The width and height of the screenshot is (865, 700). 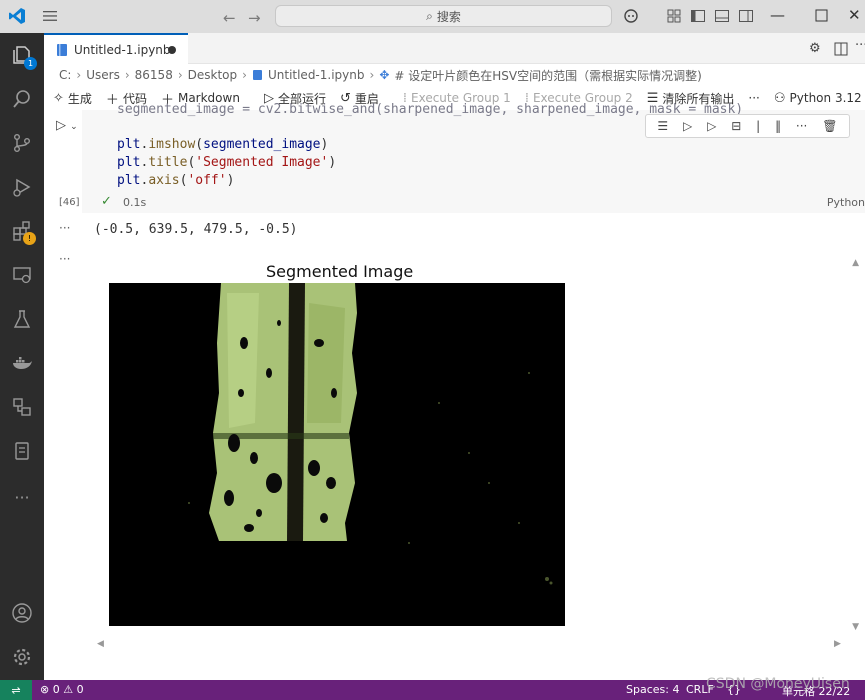 I want to click on title-bar: ← → ⌕ 搜索 — ✕, so click(x=432, y=16).